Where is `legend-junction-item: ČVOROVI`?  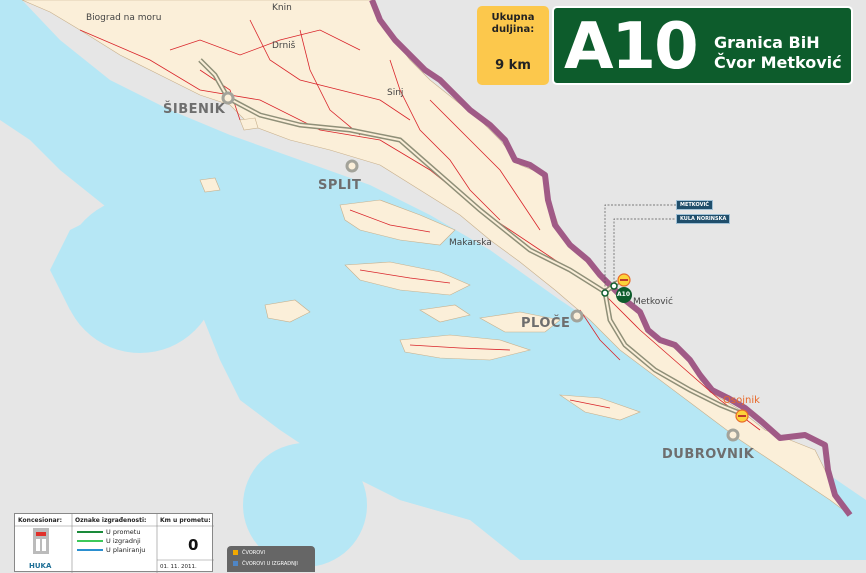 legend-junction-item: ČVOROVI is located at coordinates (249, 553).